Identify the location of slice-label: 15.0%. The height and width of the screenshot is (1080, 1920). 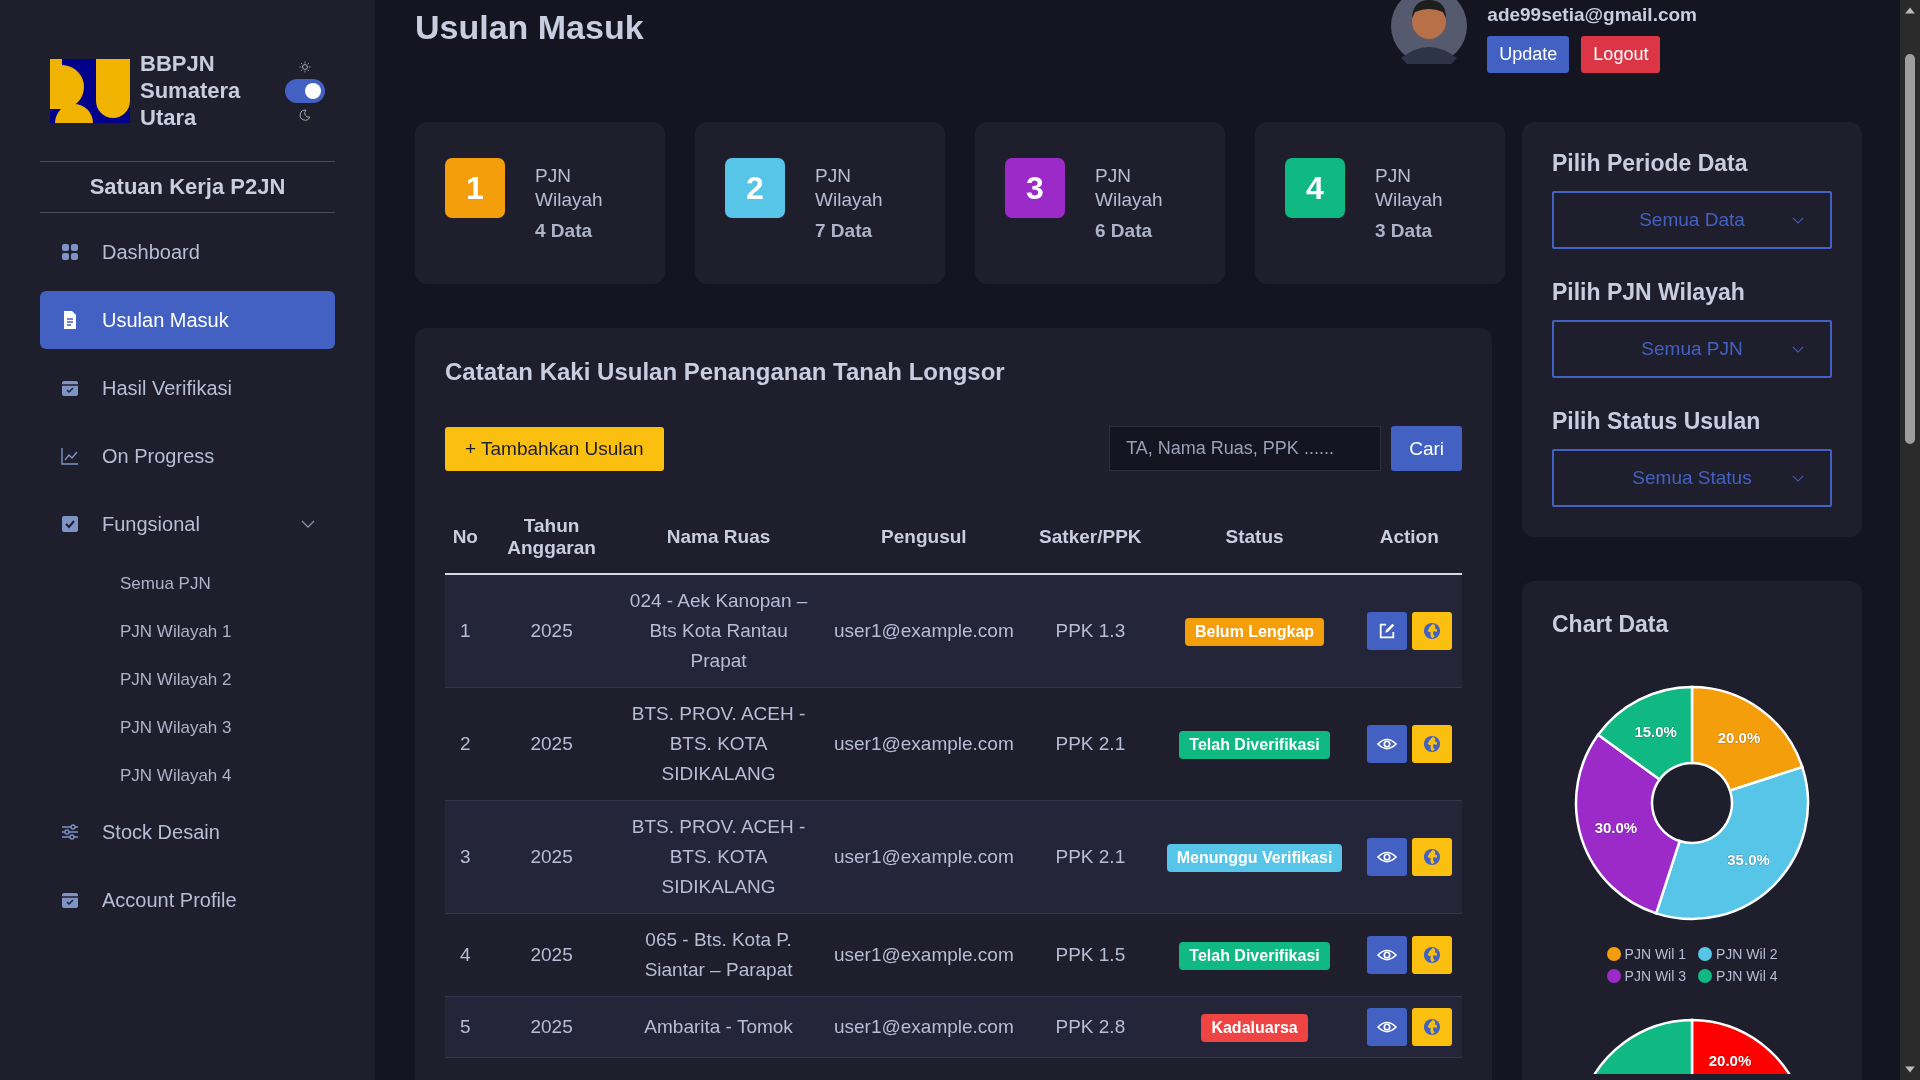
(1655, 731).